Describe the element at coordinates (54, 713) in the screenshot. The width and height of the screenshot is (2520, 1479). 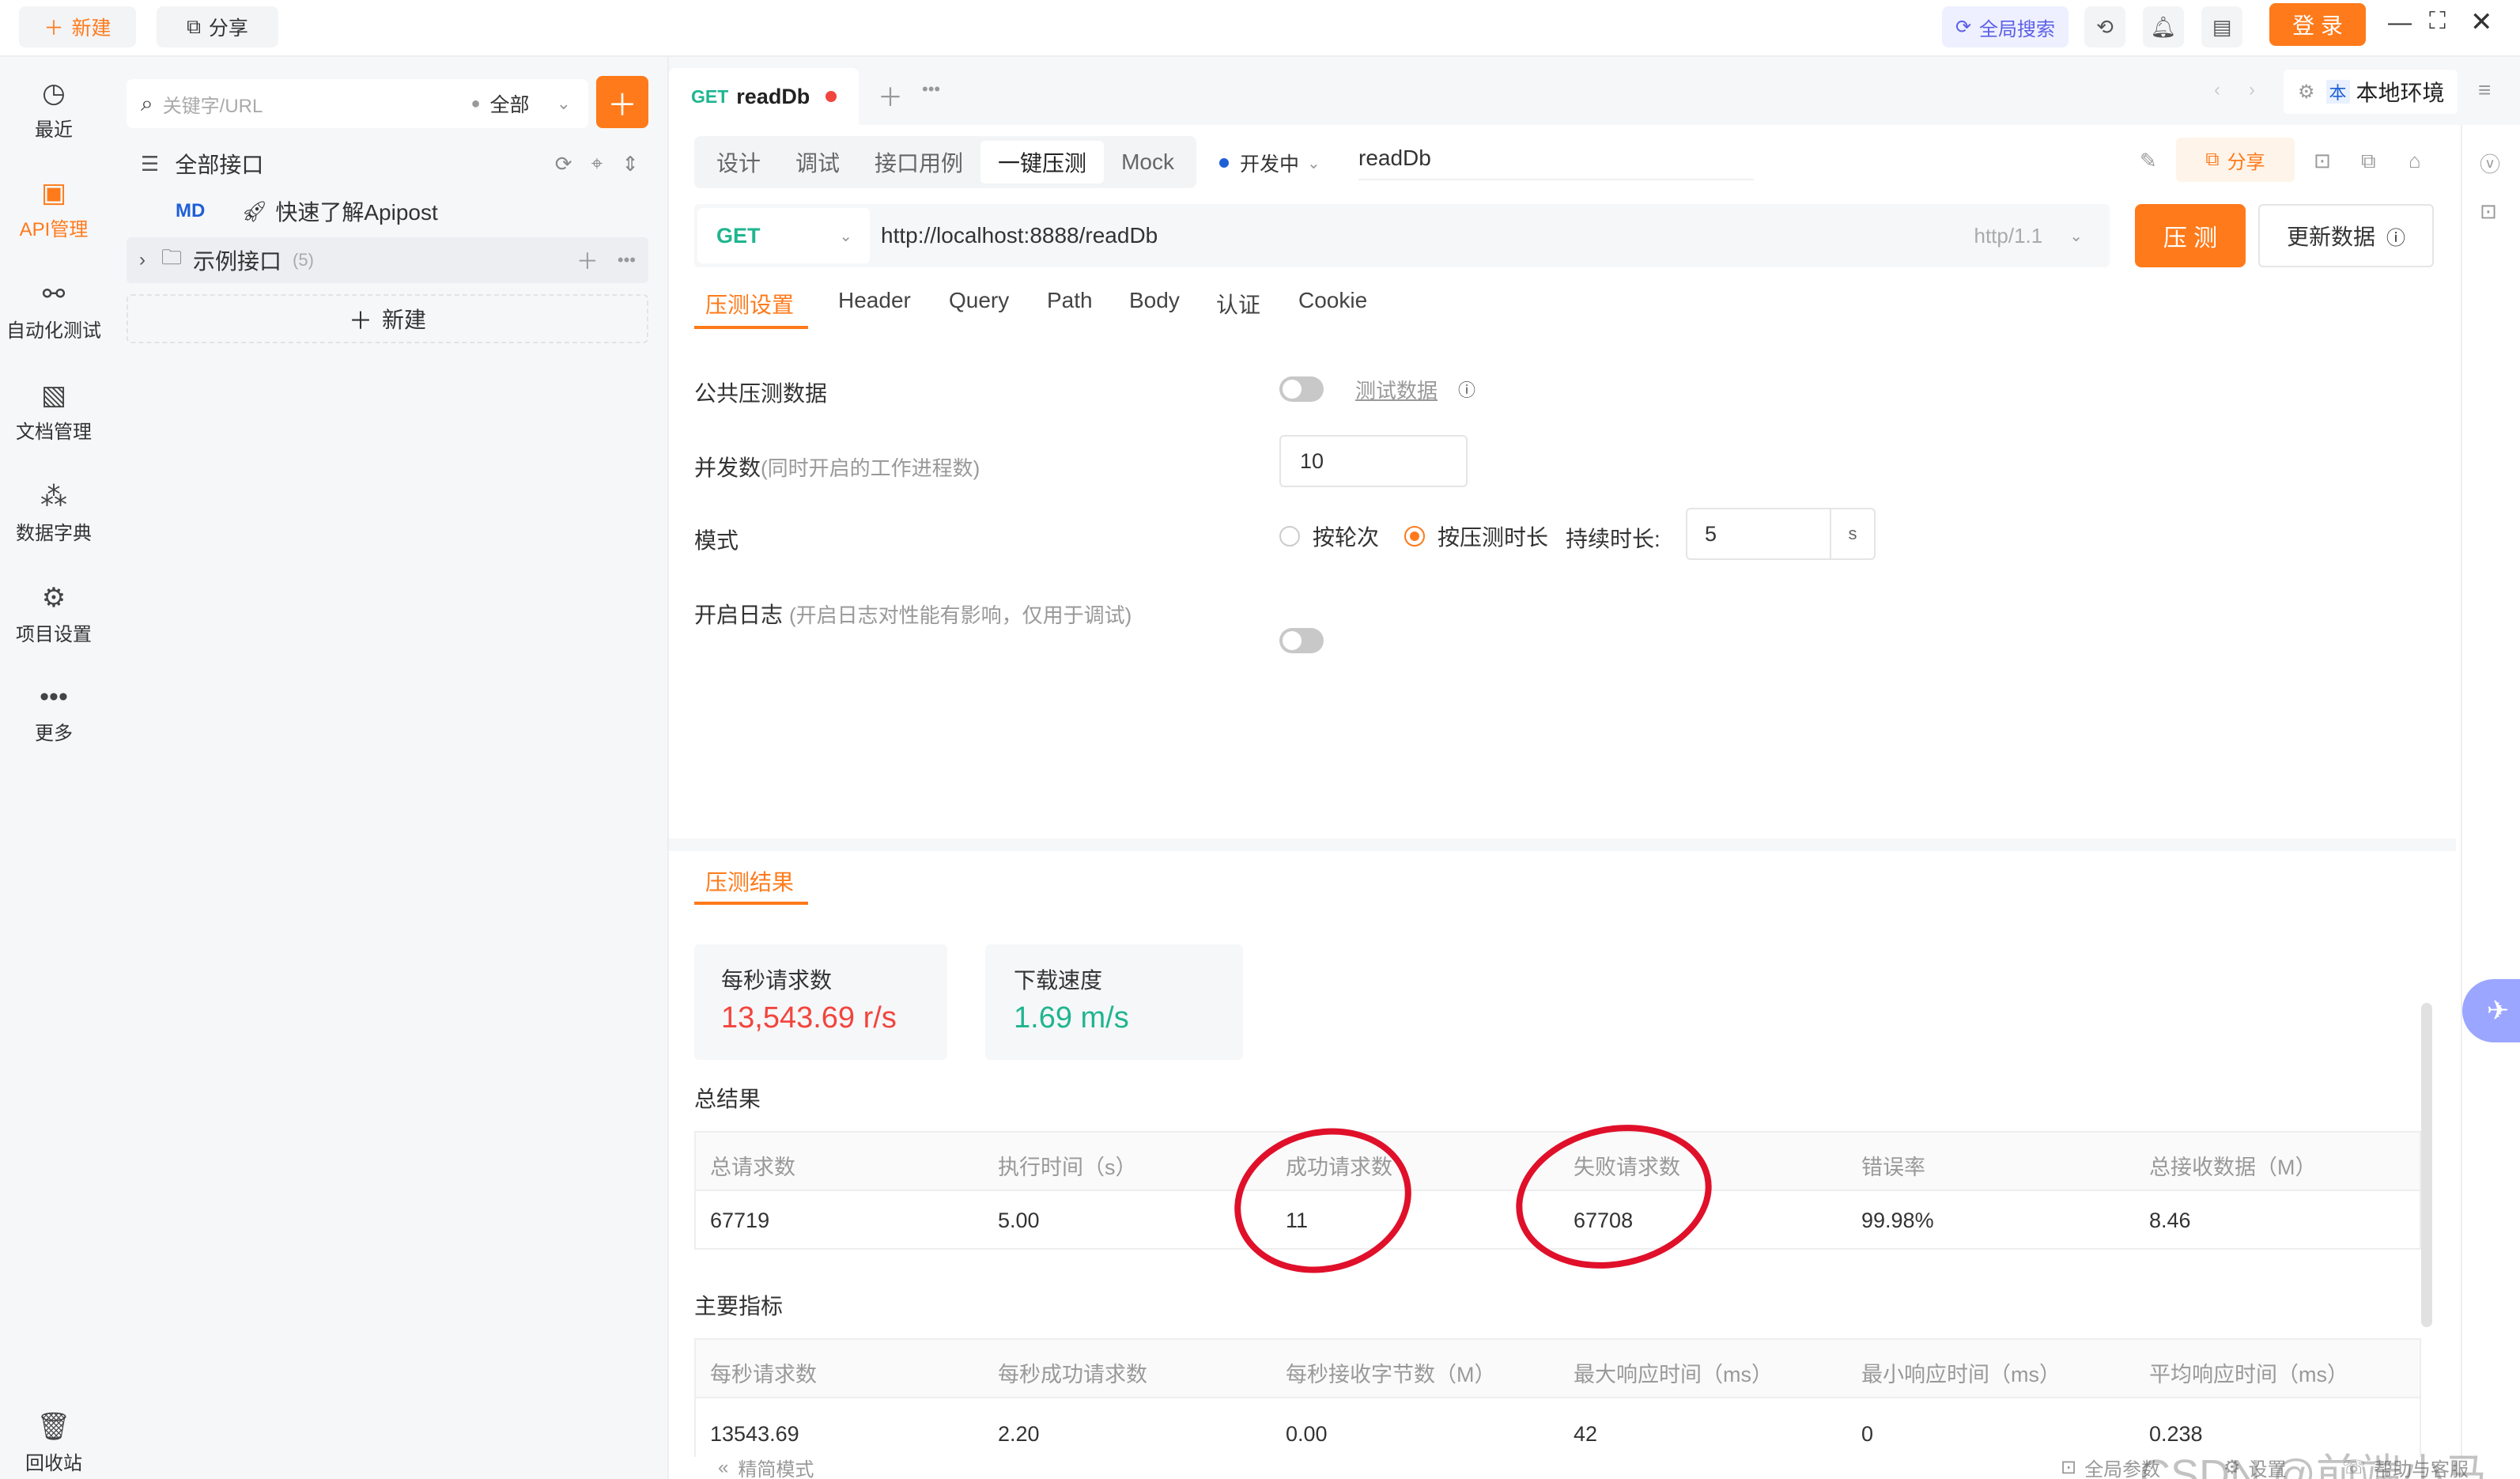
I see `nav-more: ••• 更多` at that location.